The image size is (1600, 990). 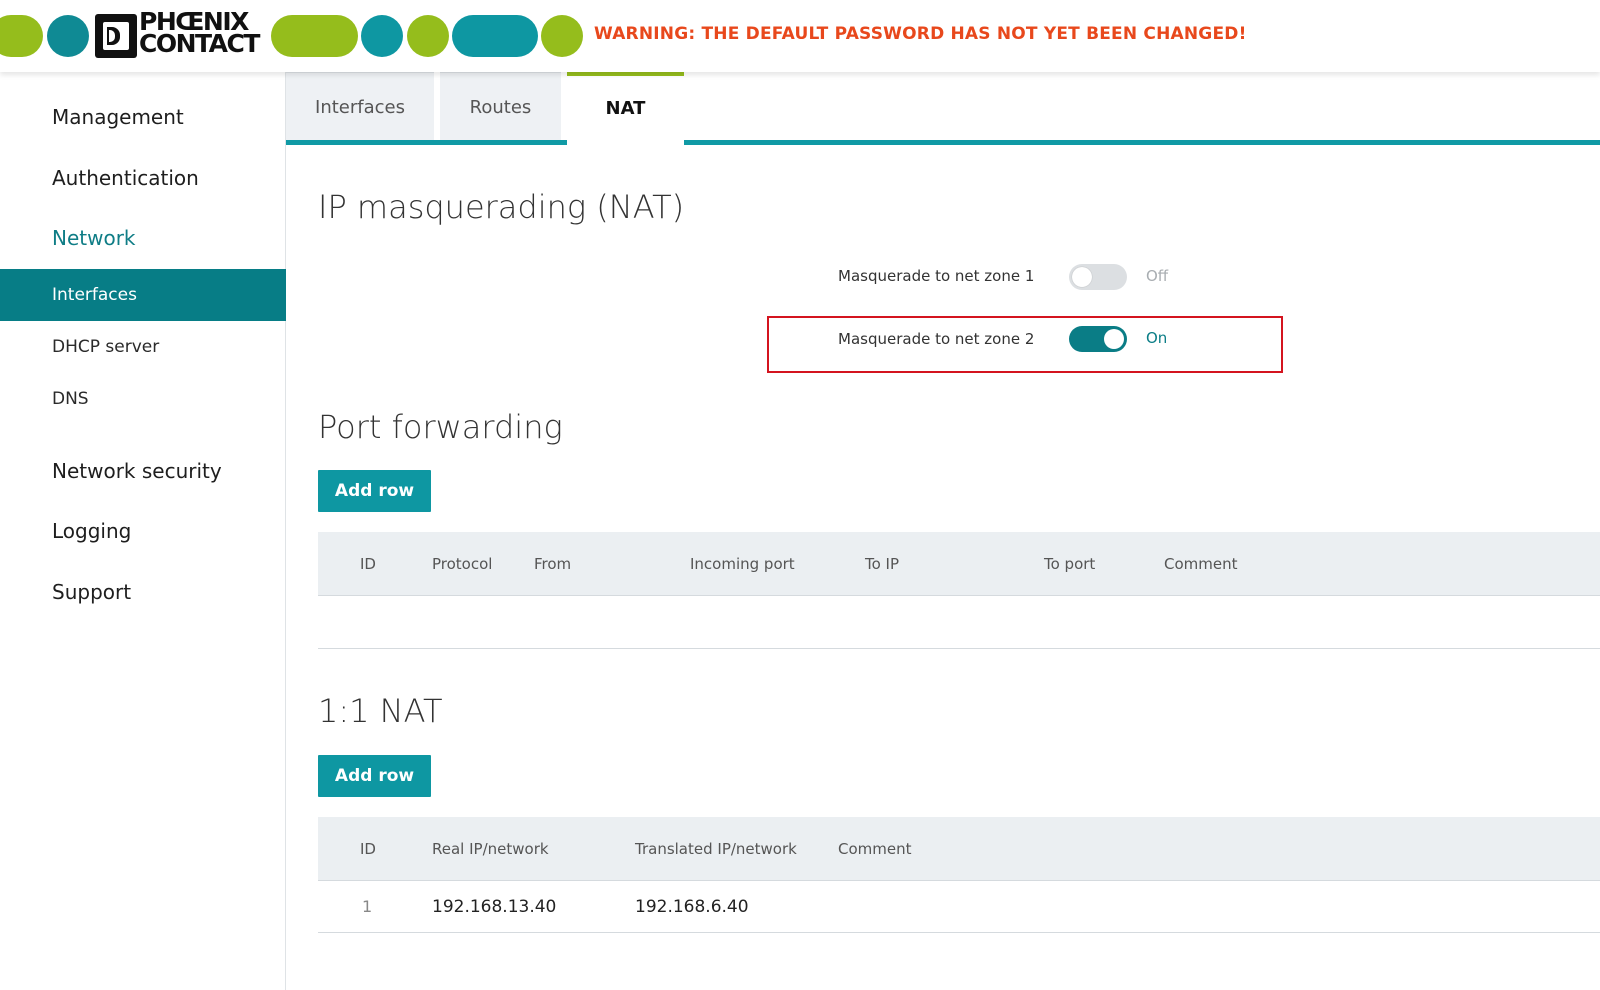 What do you see at coordinates (692, 907) in the screenshot?
I see `cell-translated-ip: 192.168.6.40` at bounding box center [692, 907].